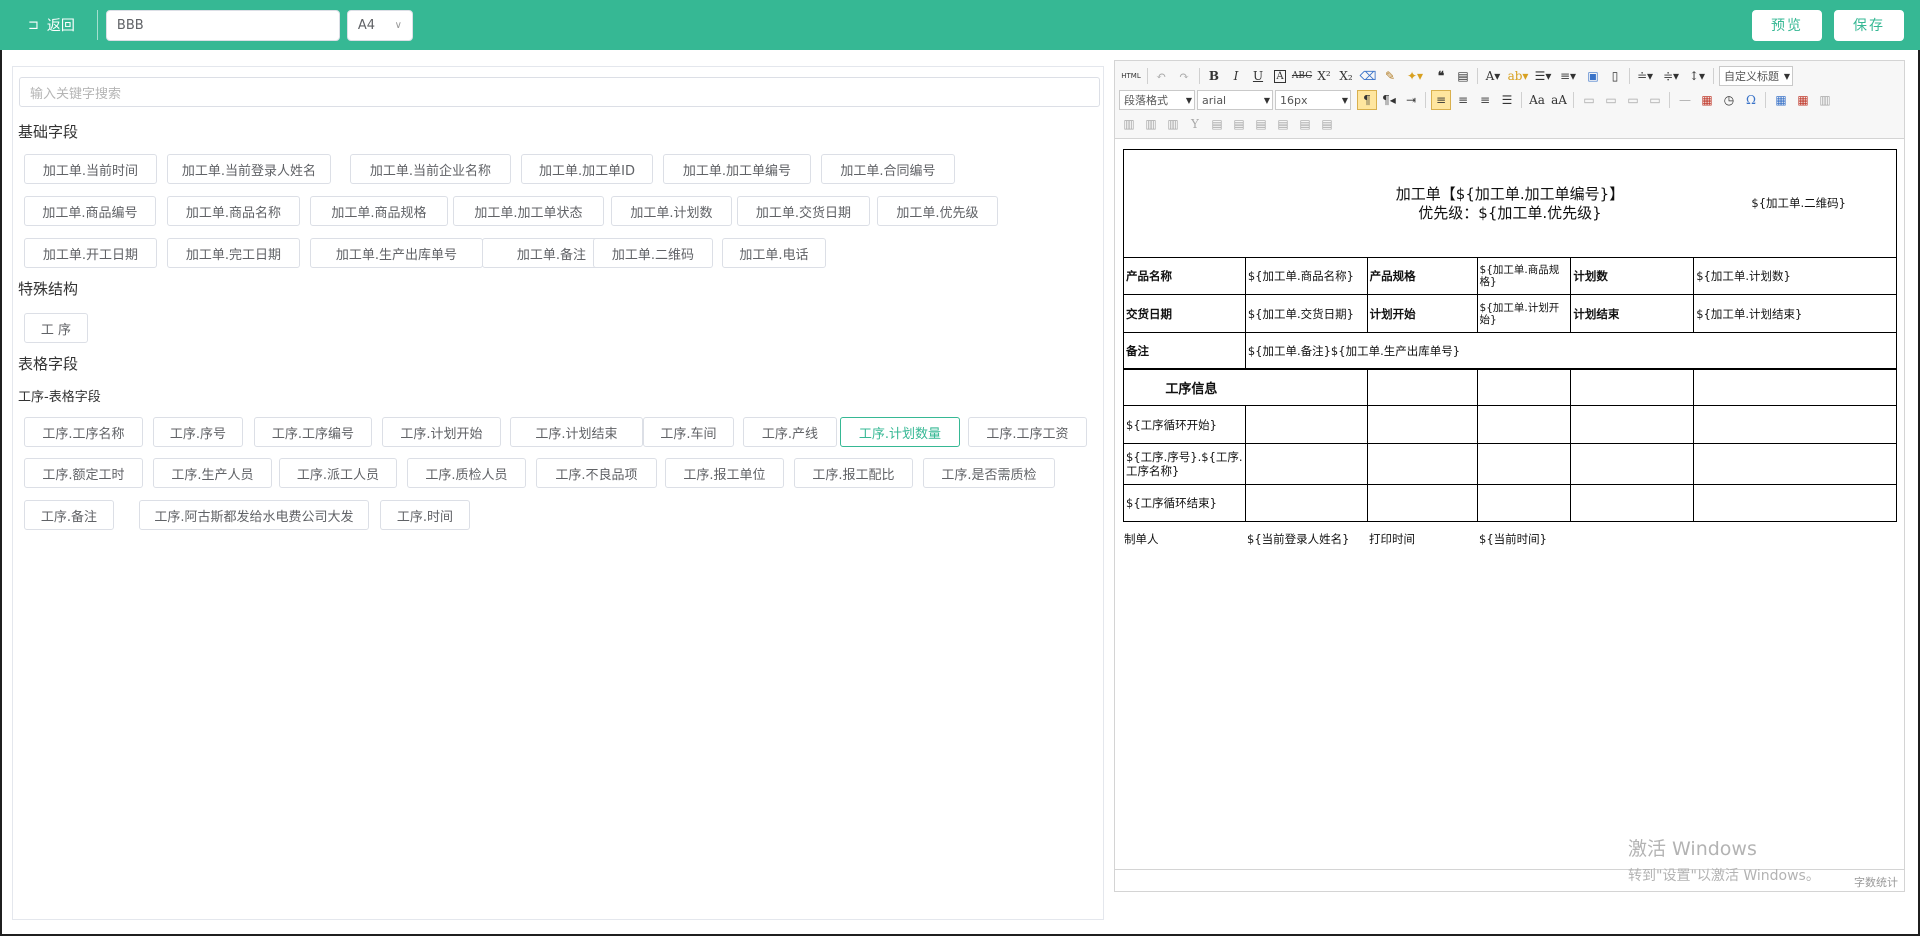 This screenshot has width=1920, height=936. I want to click on field-tag: 工序.不良品项, so click(596, 473).